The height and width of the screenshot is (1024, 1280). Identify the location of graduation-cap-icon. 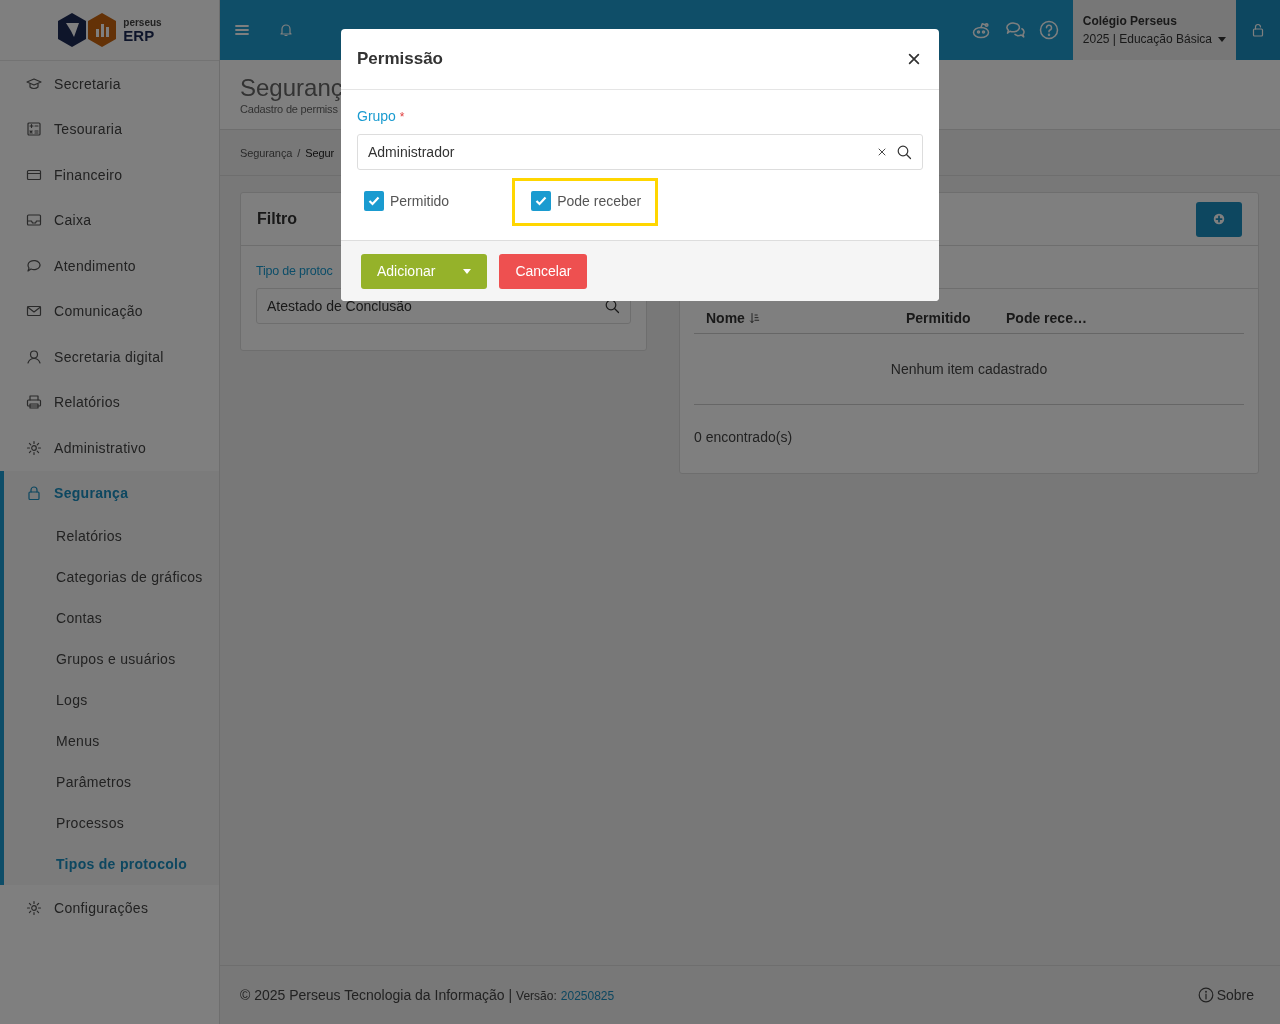
(34, 83).